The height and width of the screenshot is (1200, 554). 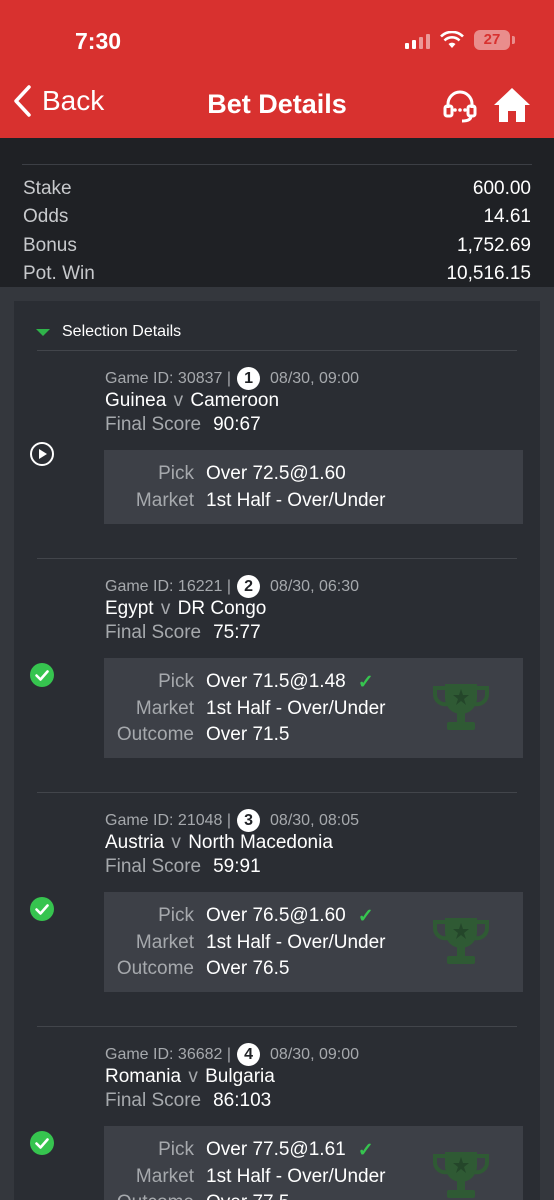 I want to click on status-icons: 27, so click(x=460, y=40).